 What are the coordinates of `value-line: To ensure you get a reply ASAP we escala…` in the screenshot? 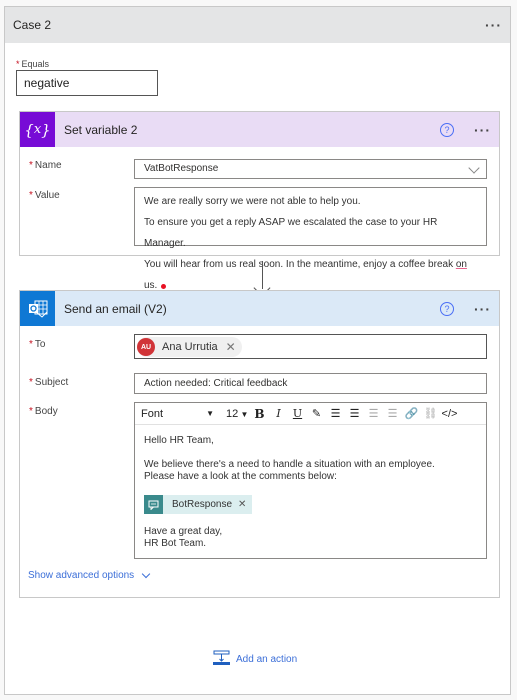 It's located at (291, 233).